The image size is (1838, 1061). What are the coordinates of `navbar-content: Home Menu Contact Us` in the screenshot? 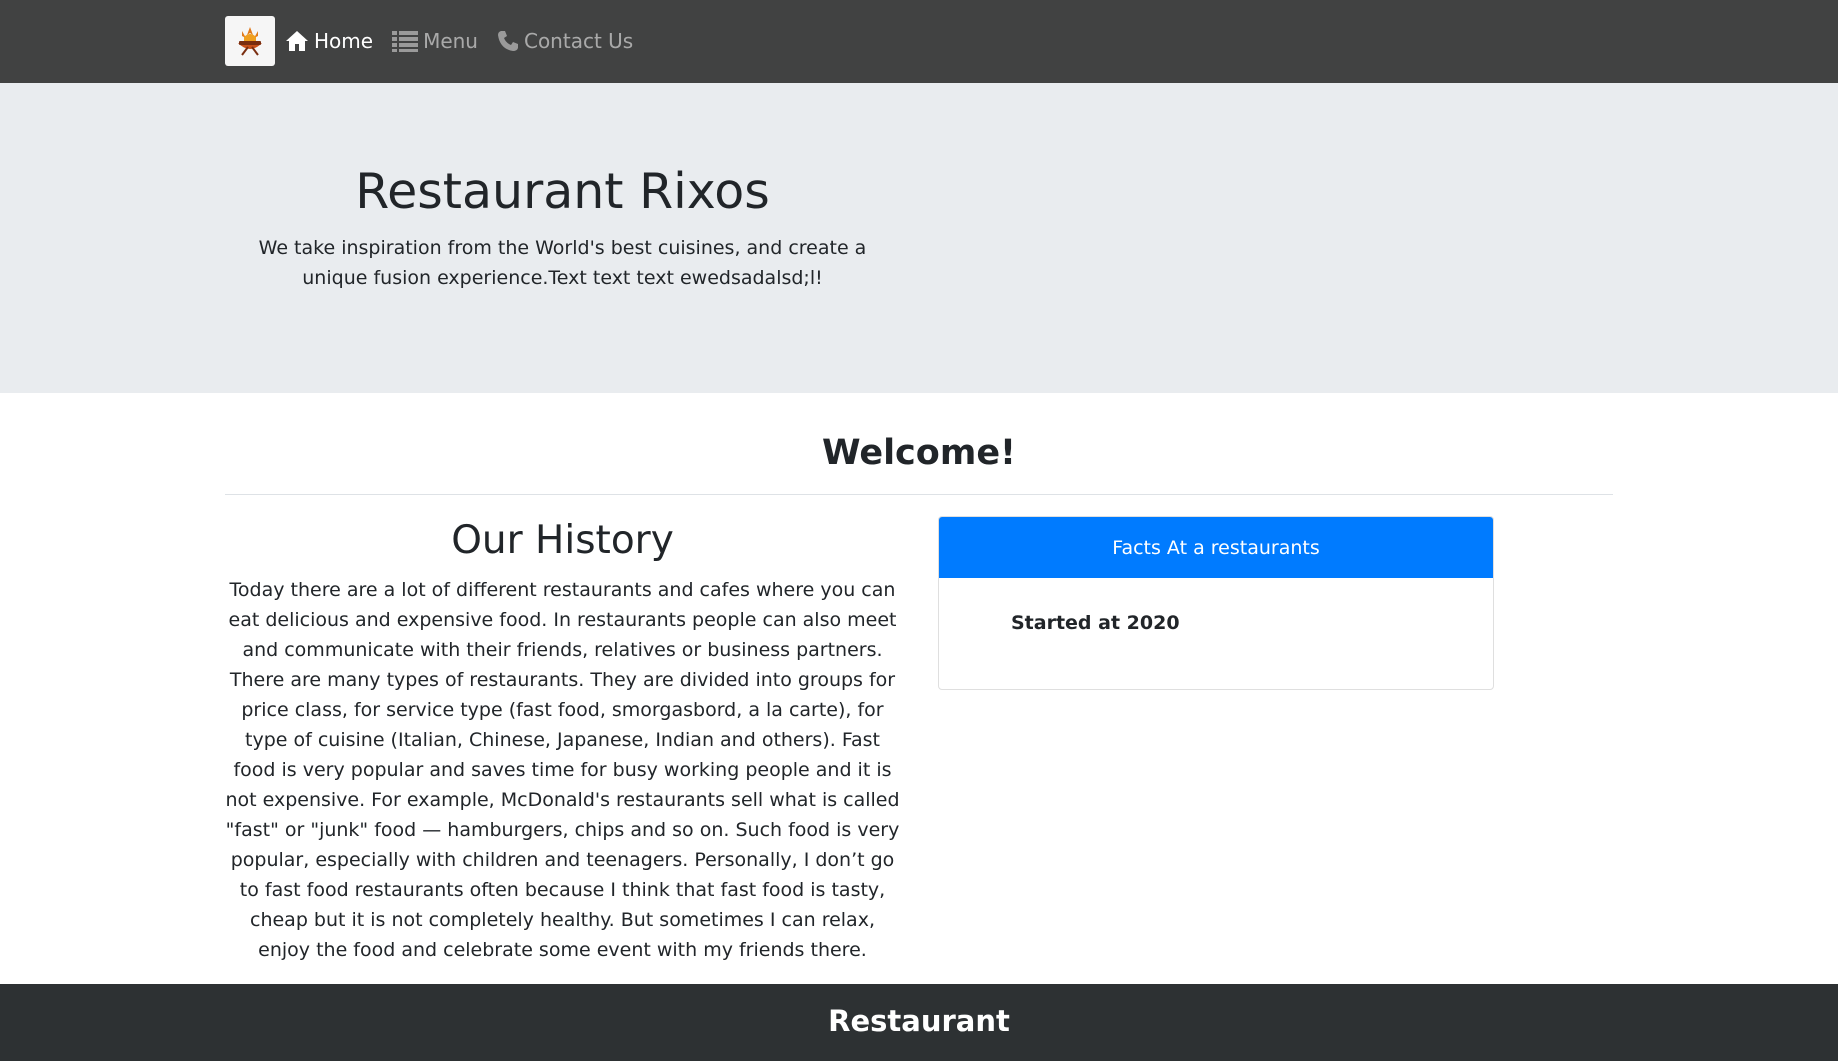 It's located at (438, 41).